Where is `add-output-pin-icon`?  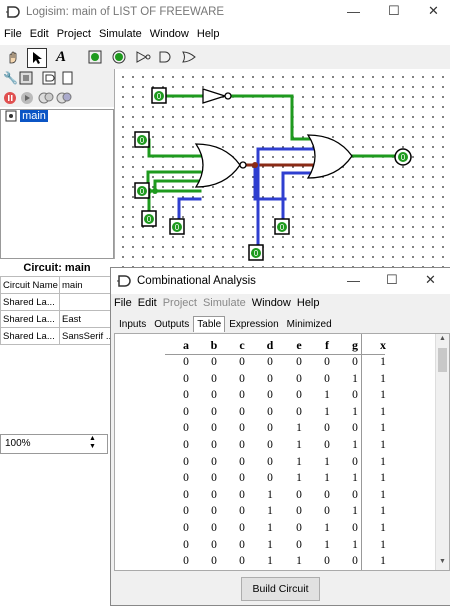 add-output-pin-icon is located at coordinates (119, 57).